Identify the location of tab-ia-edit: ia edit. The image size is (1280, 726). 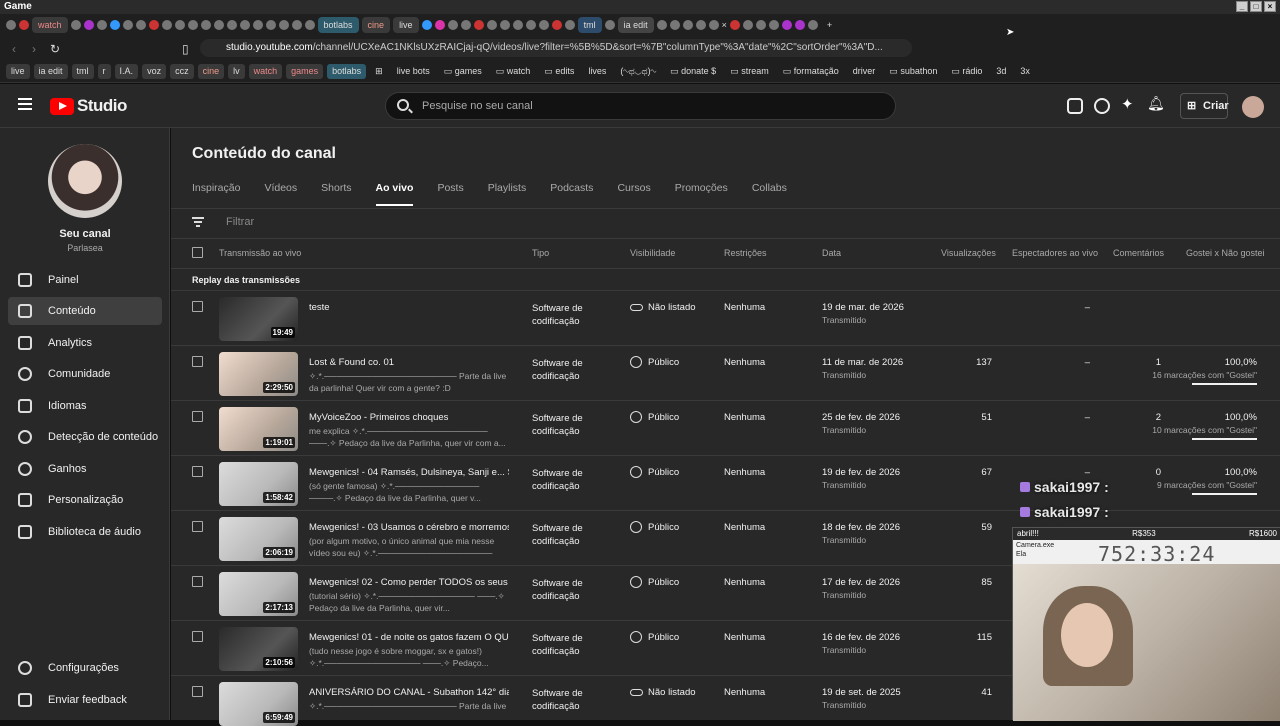
(635, 24).